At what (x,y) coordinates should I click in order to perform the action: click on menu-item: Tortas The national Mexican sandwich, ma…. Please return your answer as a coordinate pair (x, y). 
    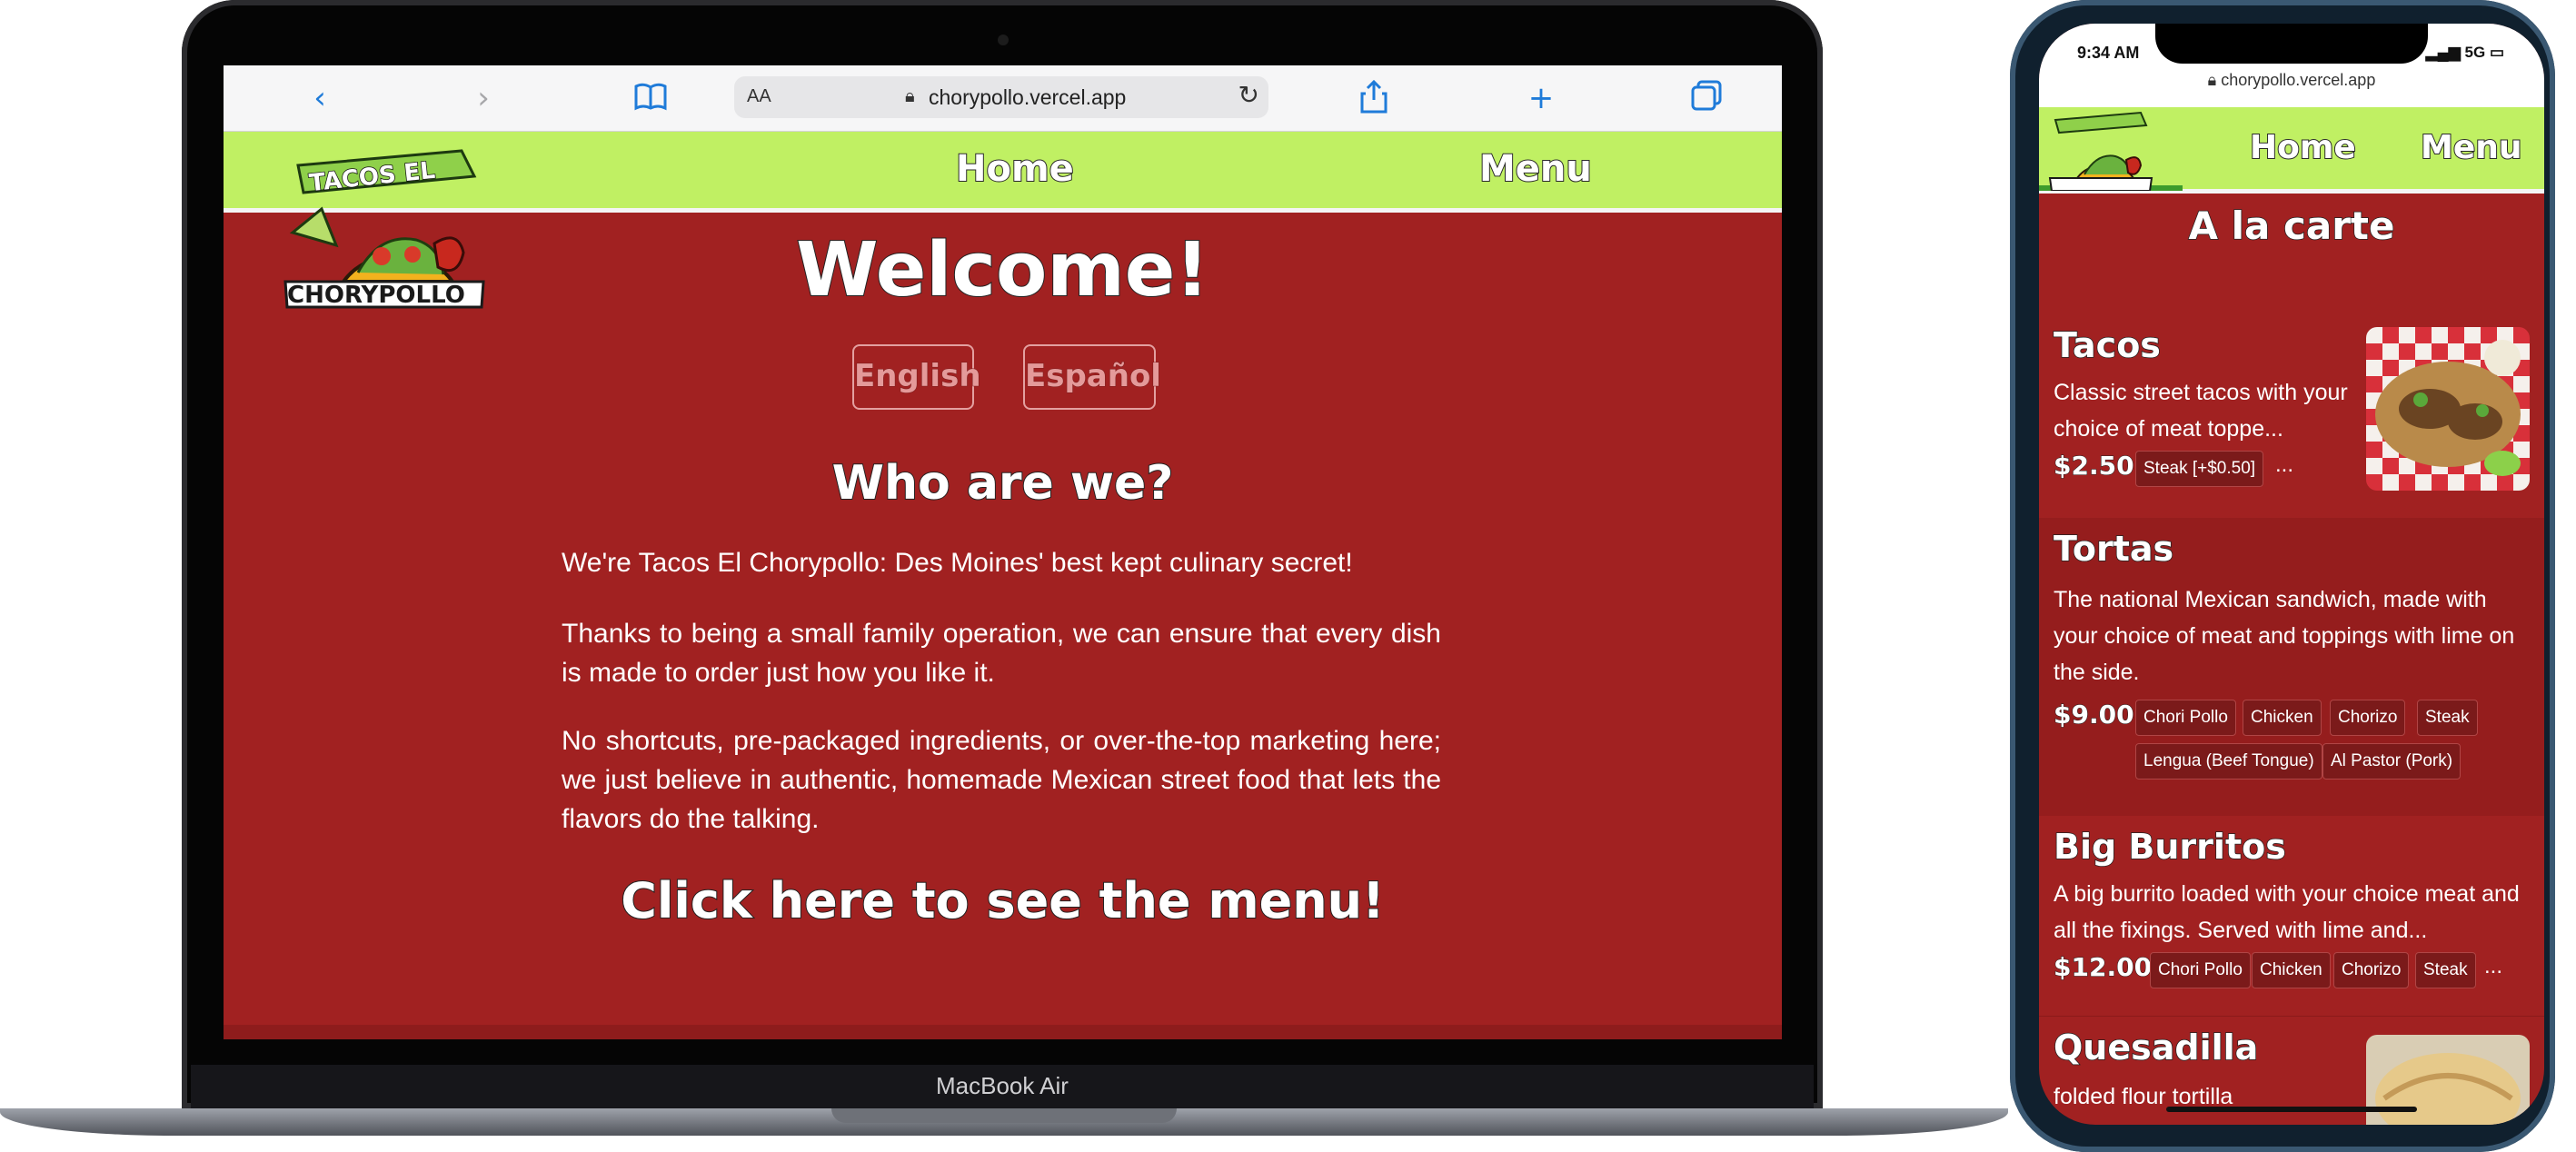
    Looking at the image, I should click on (2292, 667).